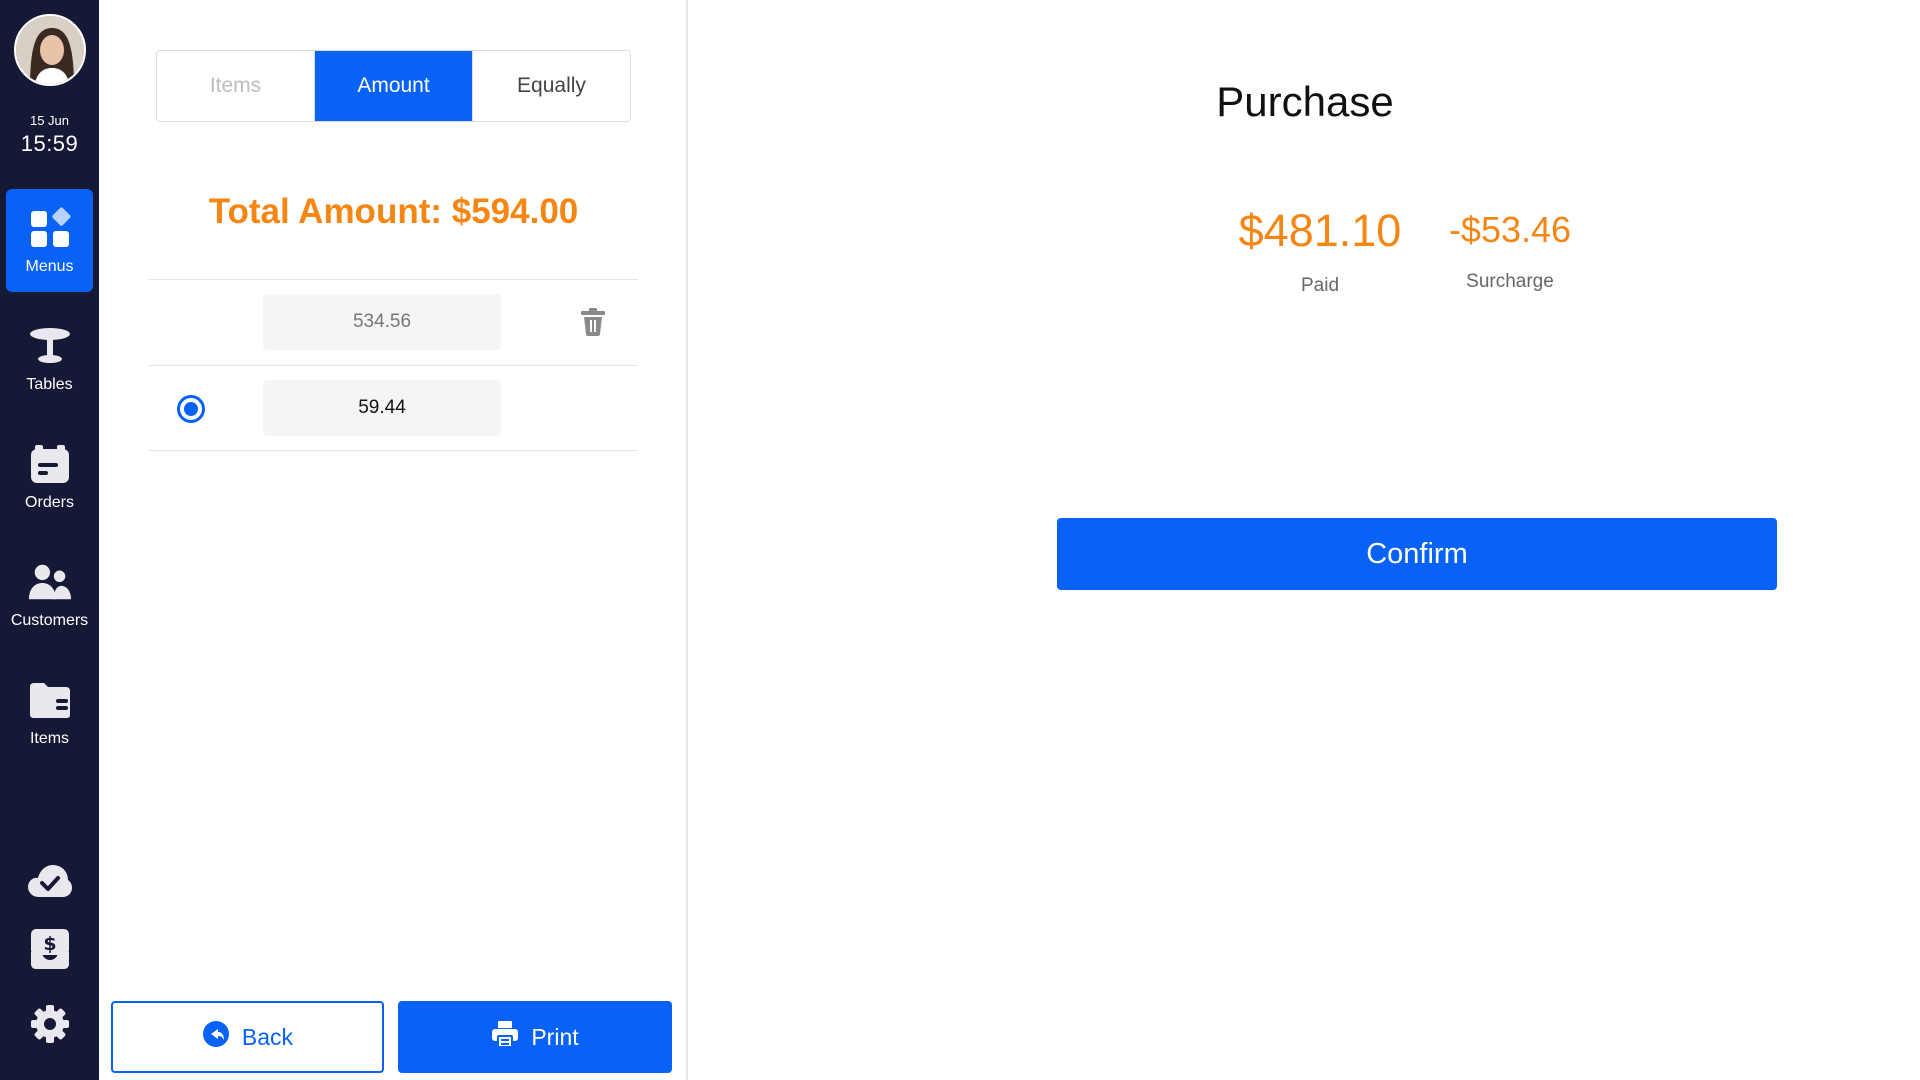  I want to click on paid-value: $481.10, so click(1320, 230).